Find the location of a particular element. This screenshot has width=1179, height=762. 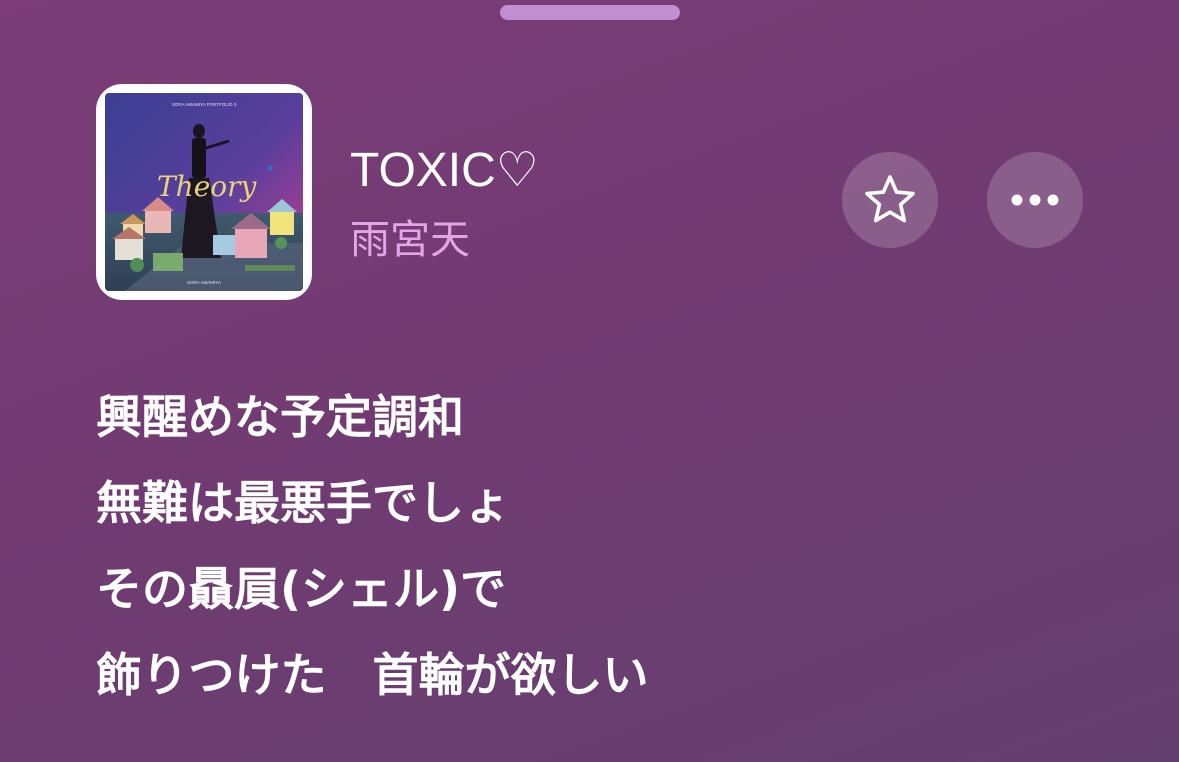

lyric-line: 飾りつけた 首輪が欲しい is located at coordinates (616, 675).